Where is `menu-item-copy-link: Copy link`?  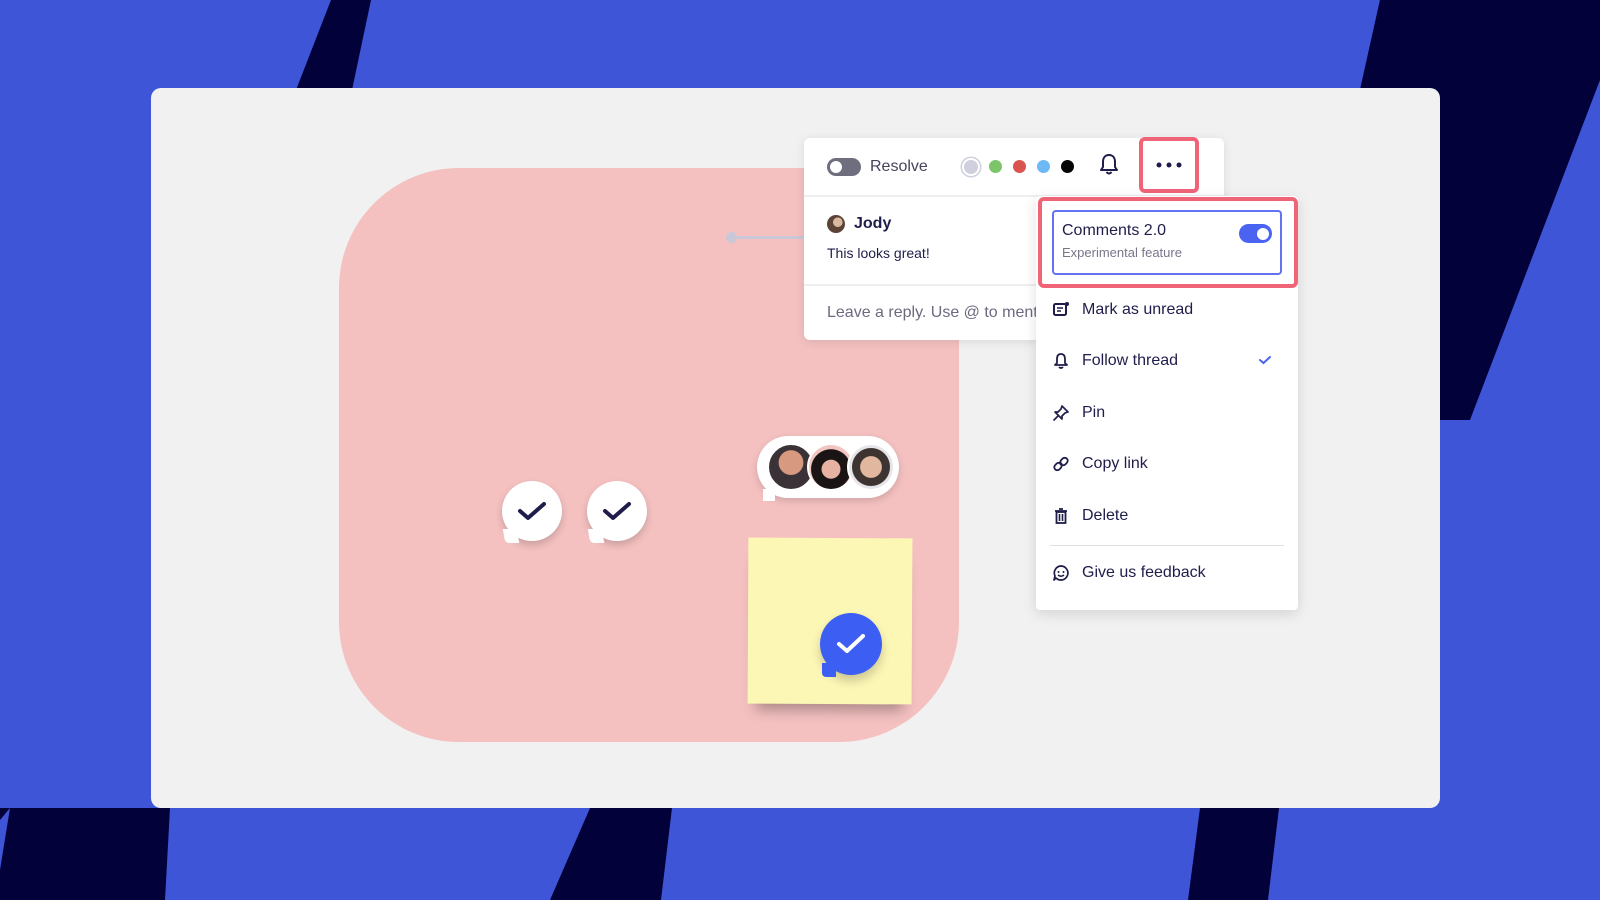 menu-item-copy-link: Copy link is located at coordinates (1162, 464).